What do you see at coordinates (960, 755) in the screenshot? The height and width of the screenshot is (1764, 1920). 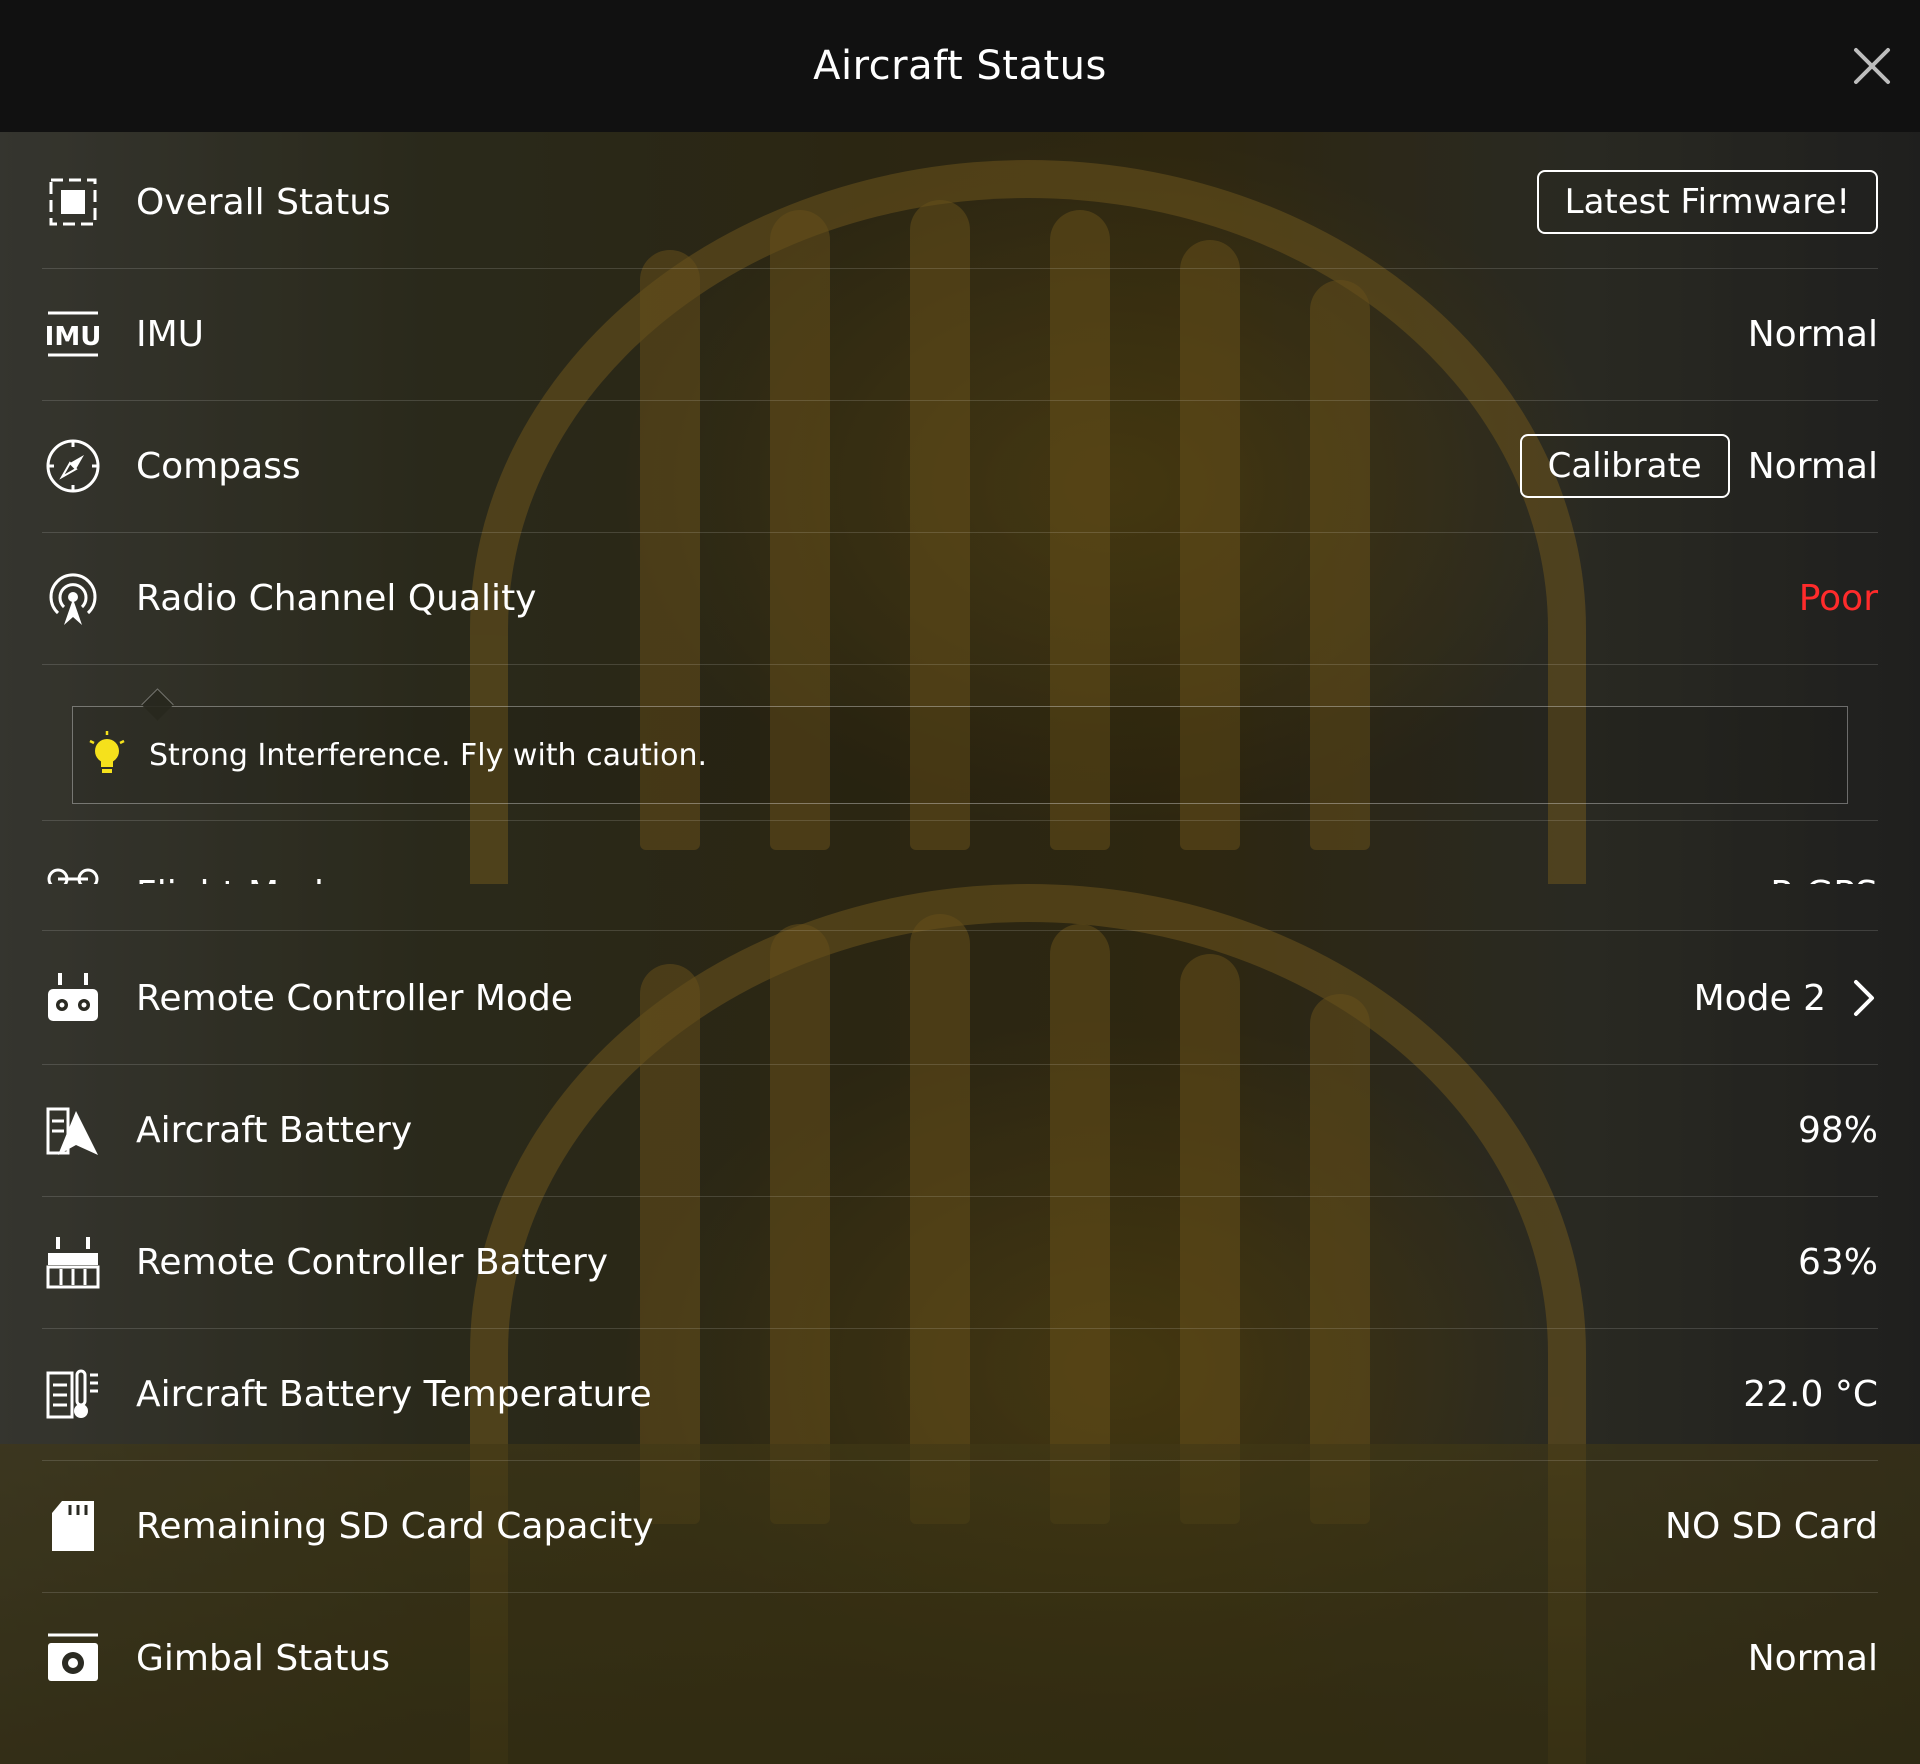 I see `interference-tip: Strong Interference. Fly with caution.` at bounding box center [960, 755].